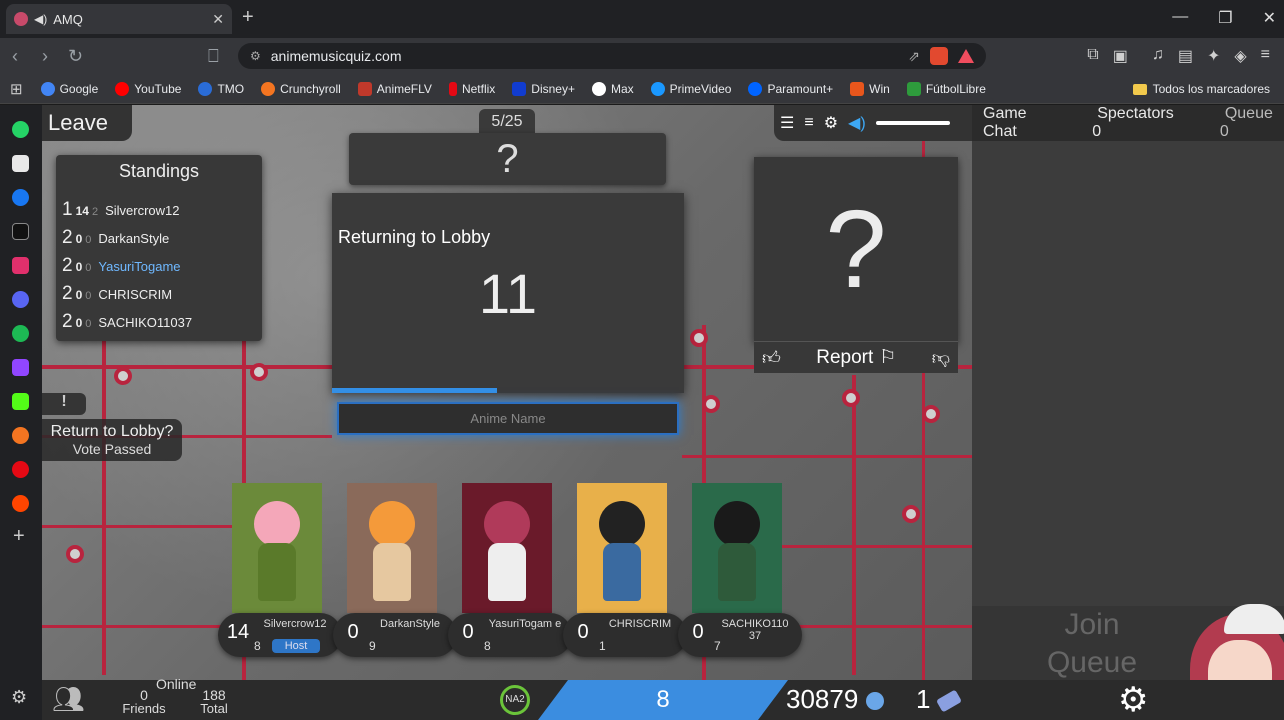  I want to click on instagram-icon, so click(20, 265).